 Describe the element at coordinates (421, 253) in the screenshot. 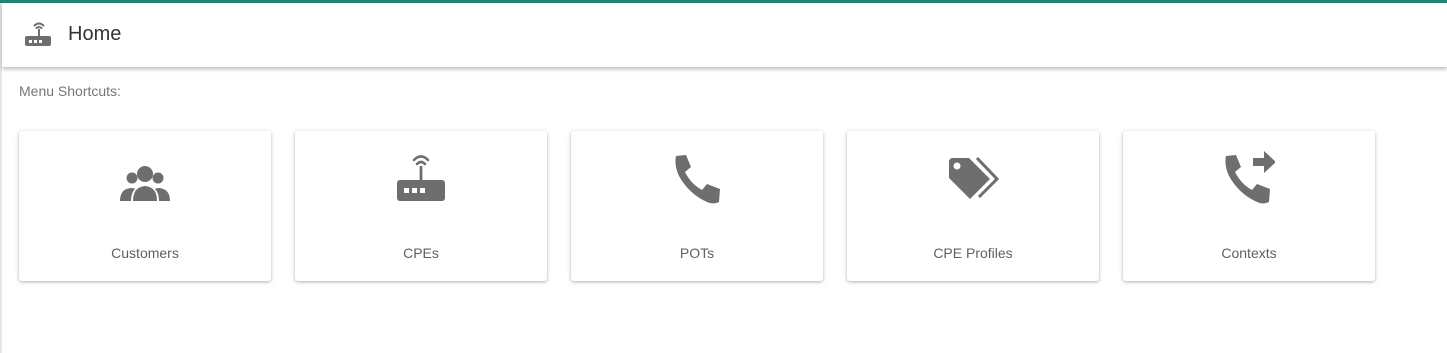

I see `shortcut-card-label: CPEs` at that location.